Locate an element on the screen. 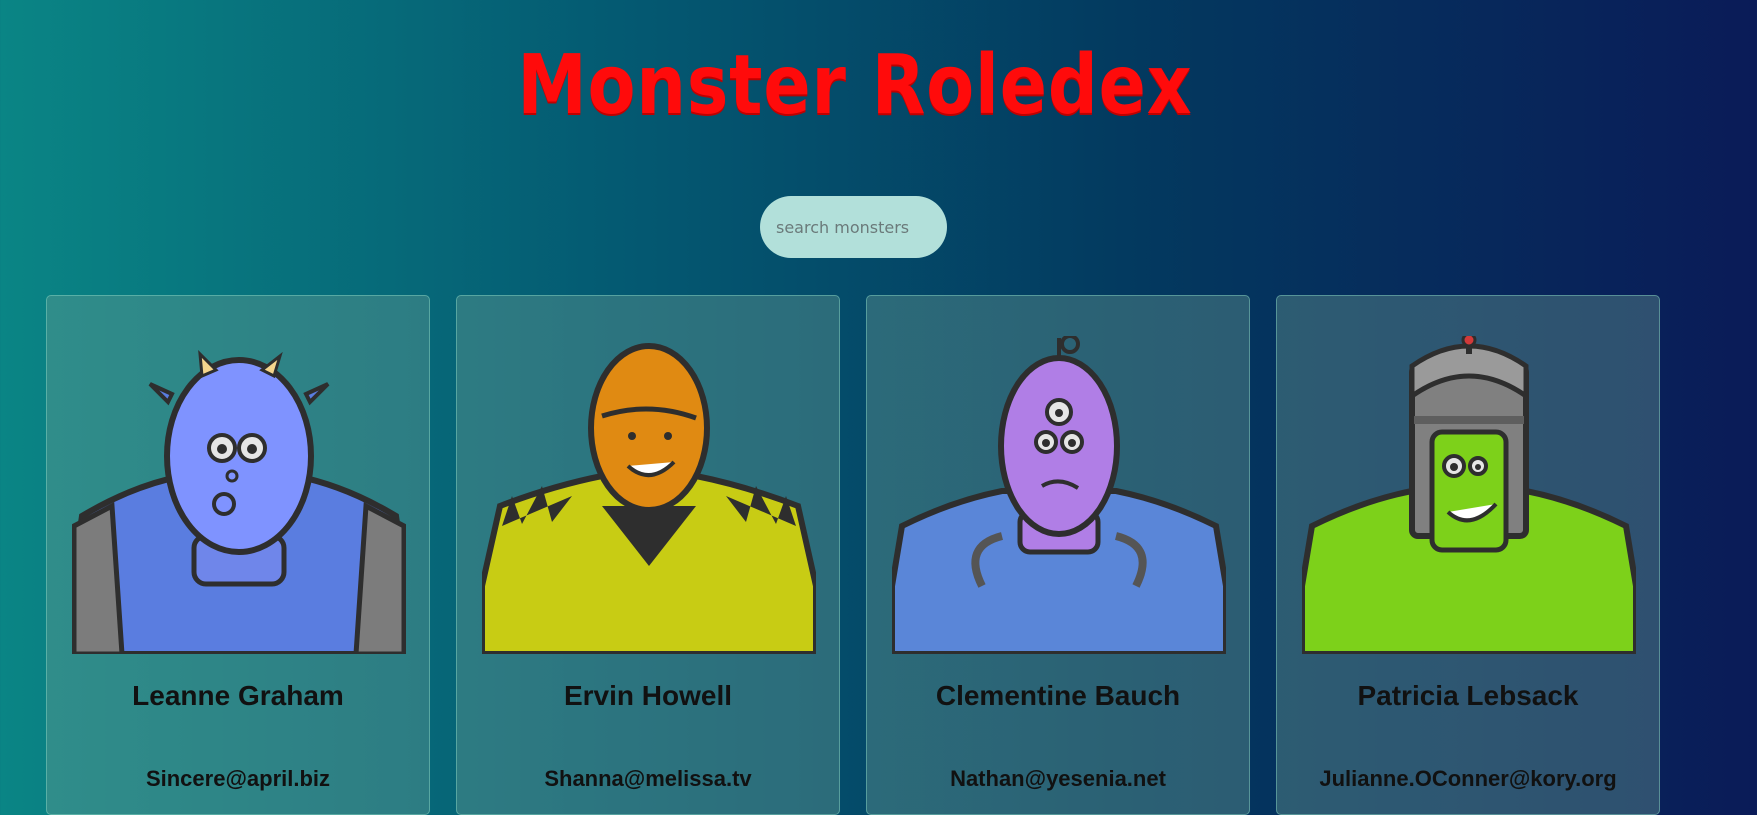 The width and height of the screenshot is (1757, 815). monster-name: Ervin Howell is located at coordinates (648, 695).